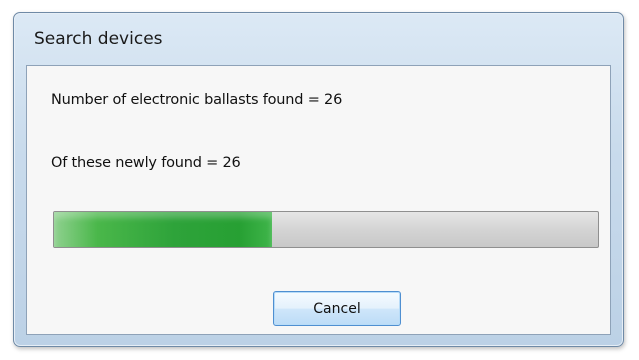 This screenshot has width=639, height=360. What do you see at coordinates (163, 229) in the screenshot?
I see `progress-fill` at bounding box center [163, 229].